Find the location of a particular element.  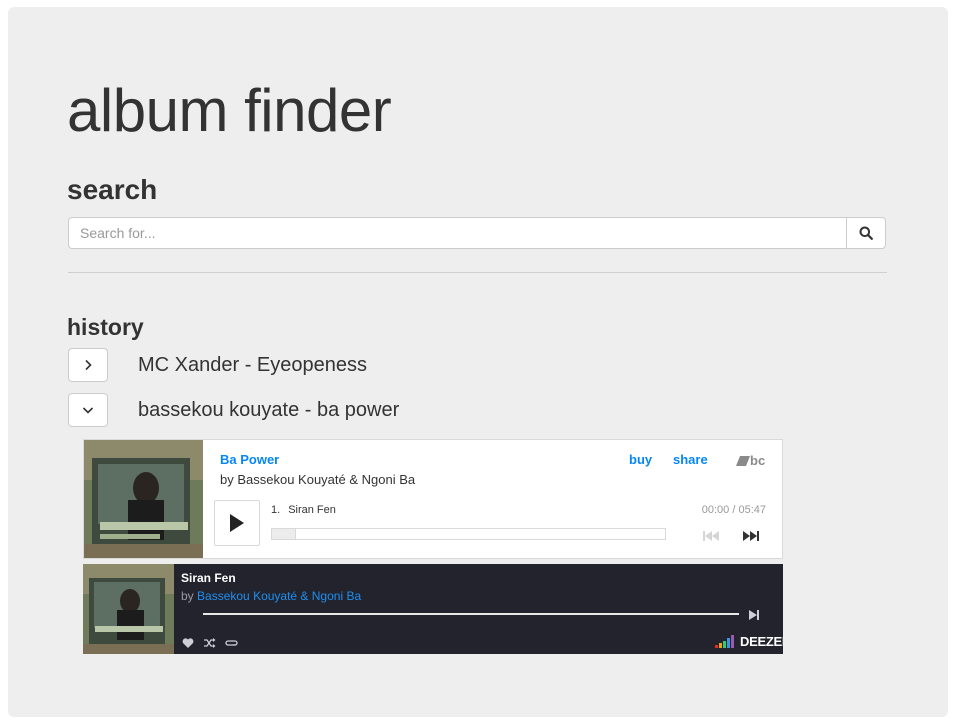

deezer-next-button is located at coordinates (754, 614).